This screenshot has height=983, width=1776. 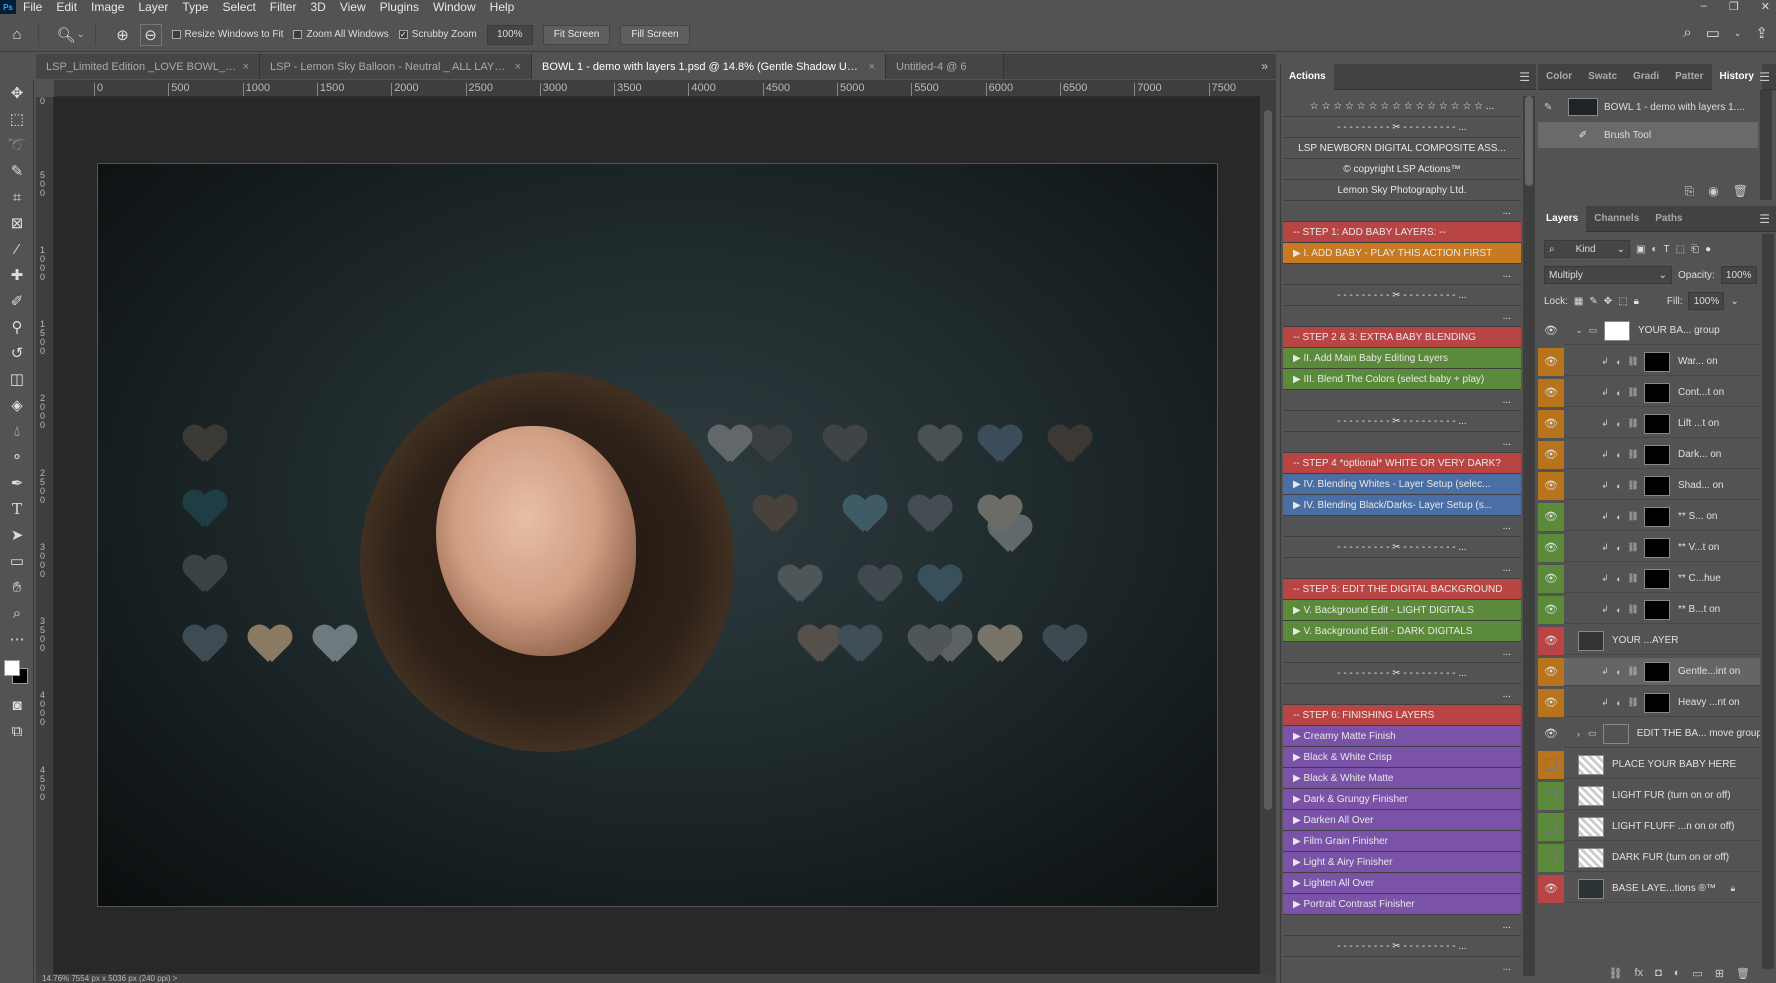 What do you see at coordinates (1649, 578) in the screenshot?
I see `layer-row: 👁︎ ↲ ◐ ⛓ ** C...hue` at bounding box center [1649, 578].